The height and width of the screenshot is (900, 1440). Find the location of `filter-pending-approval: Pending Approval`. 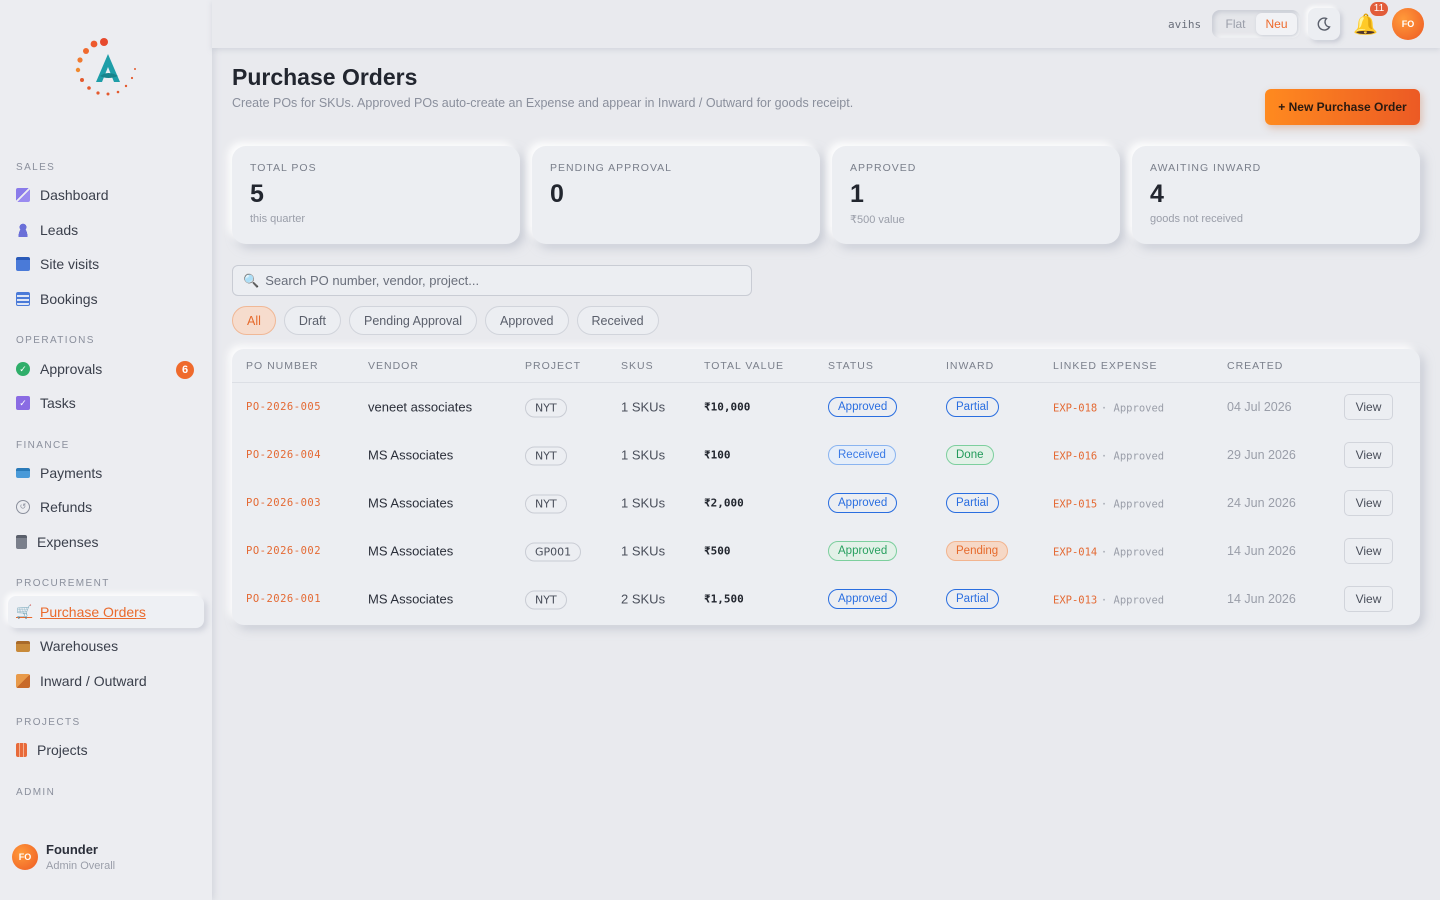

filter-pending-approval: Pending Approval is located at coordinates (413, 320).